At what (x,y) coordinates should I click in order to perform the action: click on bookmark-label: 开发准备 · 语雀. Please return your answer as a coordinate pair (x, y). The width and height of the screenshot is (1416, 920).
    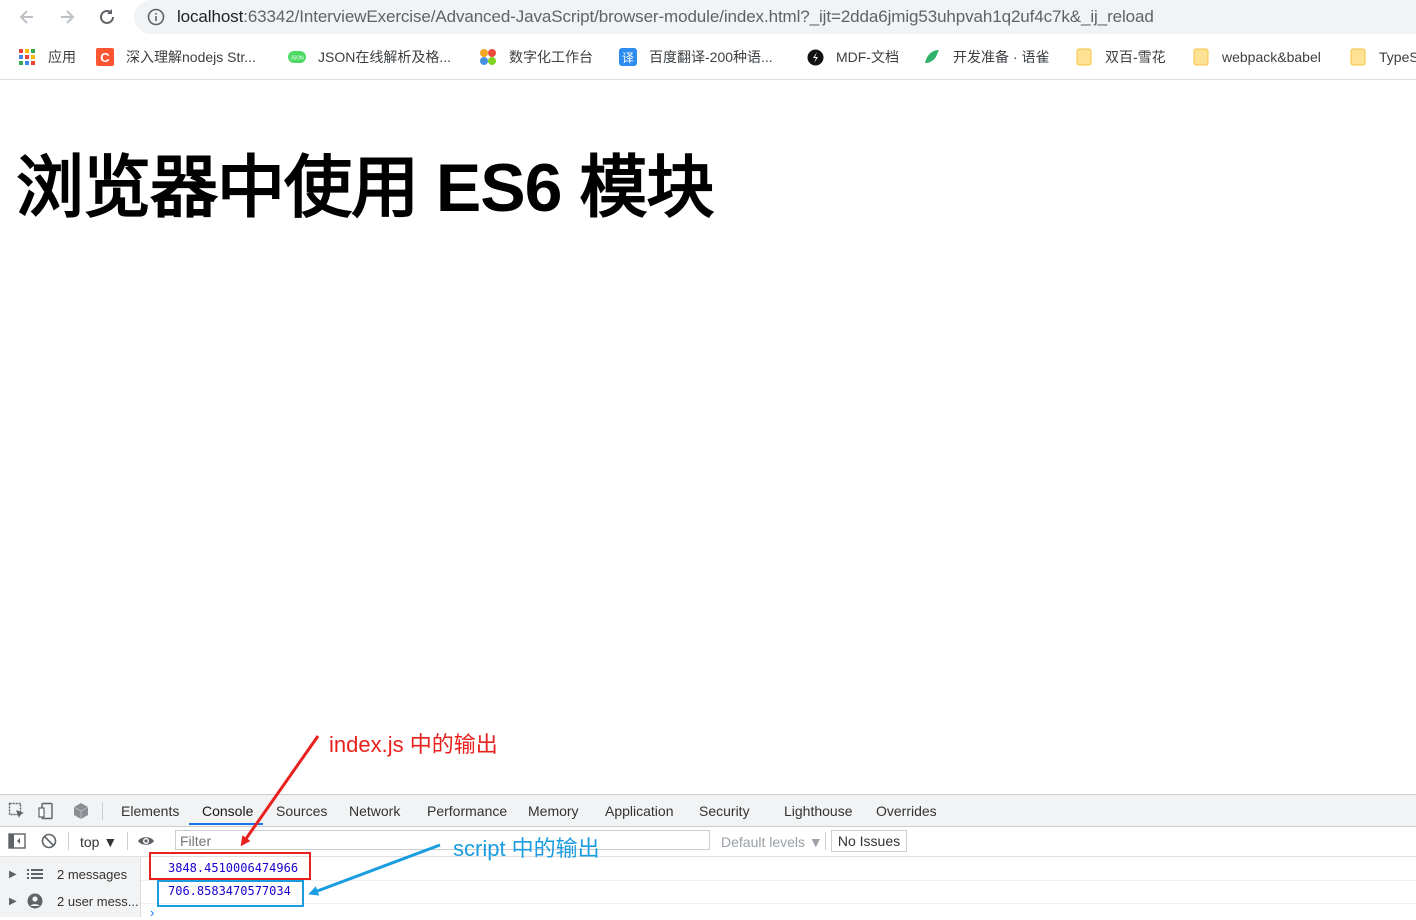
    Looking at the image, I should click on (1001, 57).